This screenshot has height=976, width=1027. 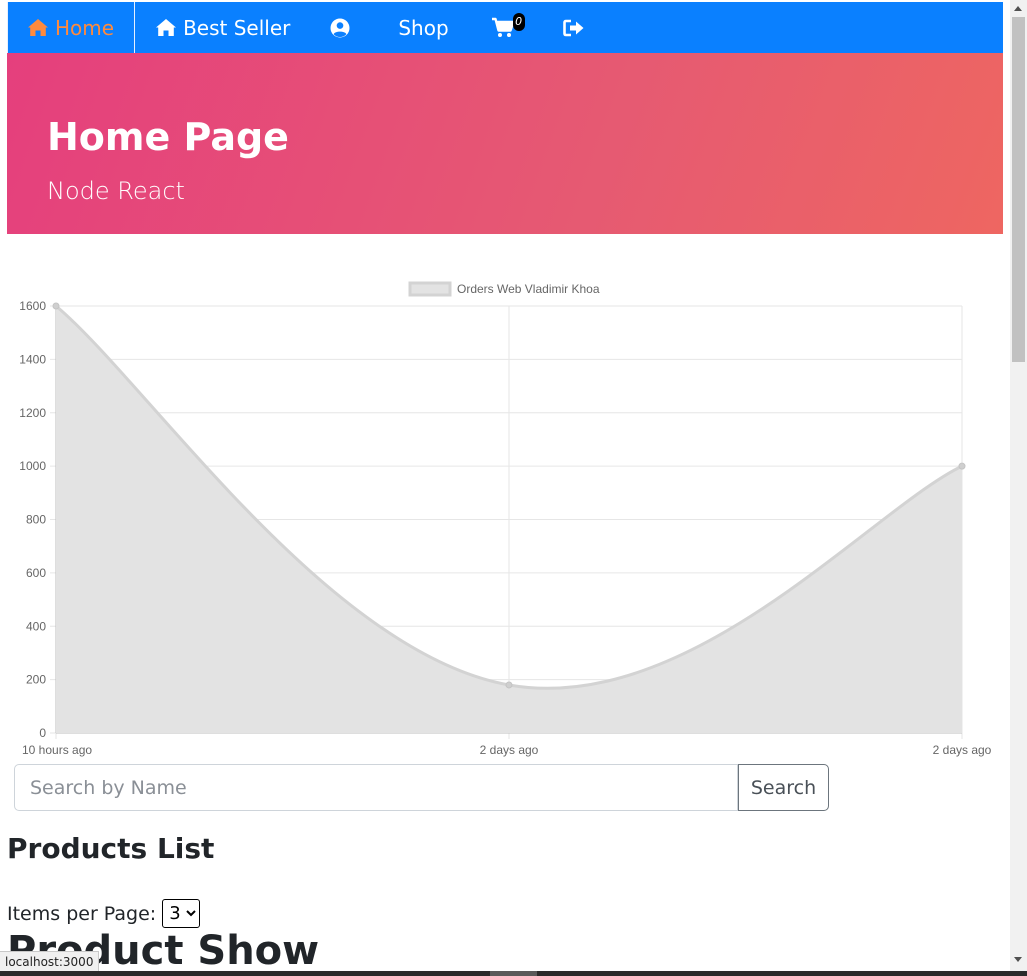 What do you see at coordinates (42, 733) in the screenshot?
I see `y-tick-label: 0` at bounding box center [42, 733].